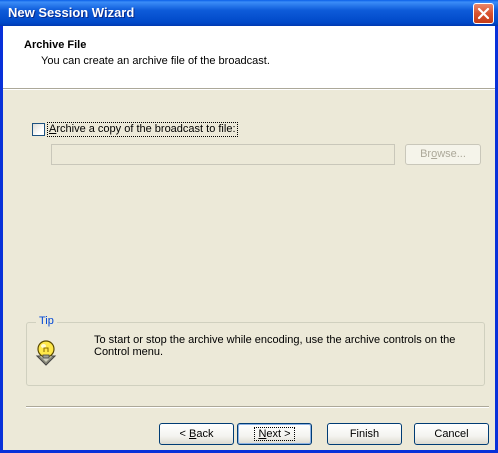 The width and height of the screenshot is (498, 453). I want to click on close-icon, so click(483, 13).